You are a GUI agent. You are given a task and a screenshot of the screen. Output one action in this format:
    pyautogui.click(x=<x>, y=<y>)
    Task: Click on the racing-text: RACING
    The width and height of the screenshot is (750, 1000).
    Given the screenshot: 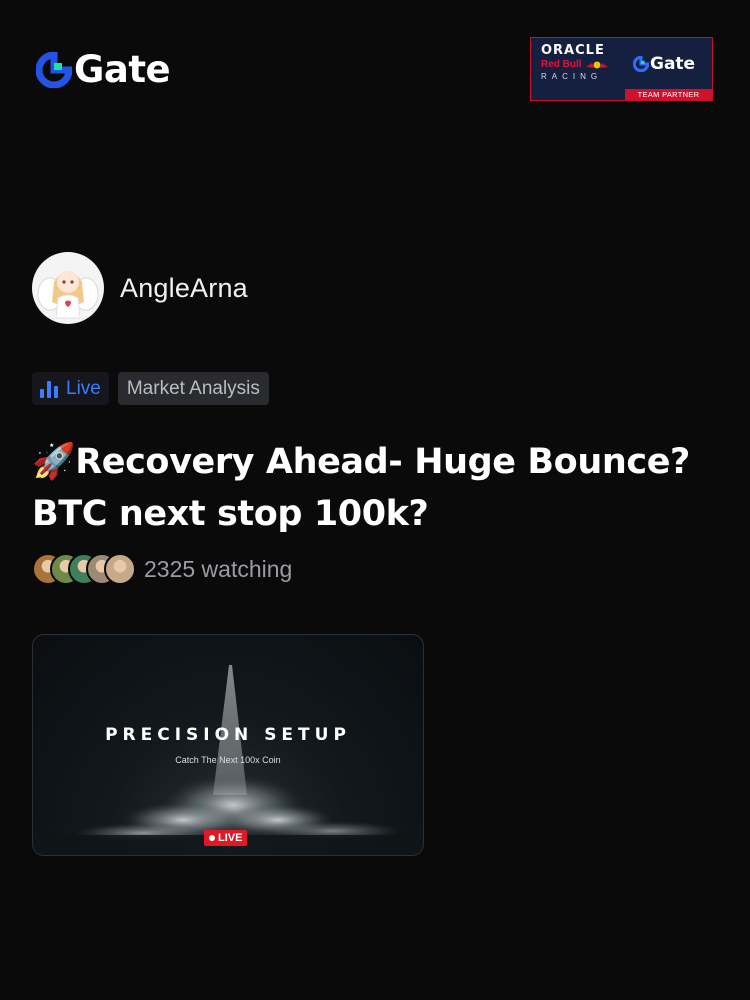 What is the action you would take?
    pyautogui.click(x=572, y=76)
    